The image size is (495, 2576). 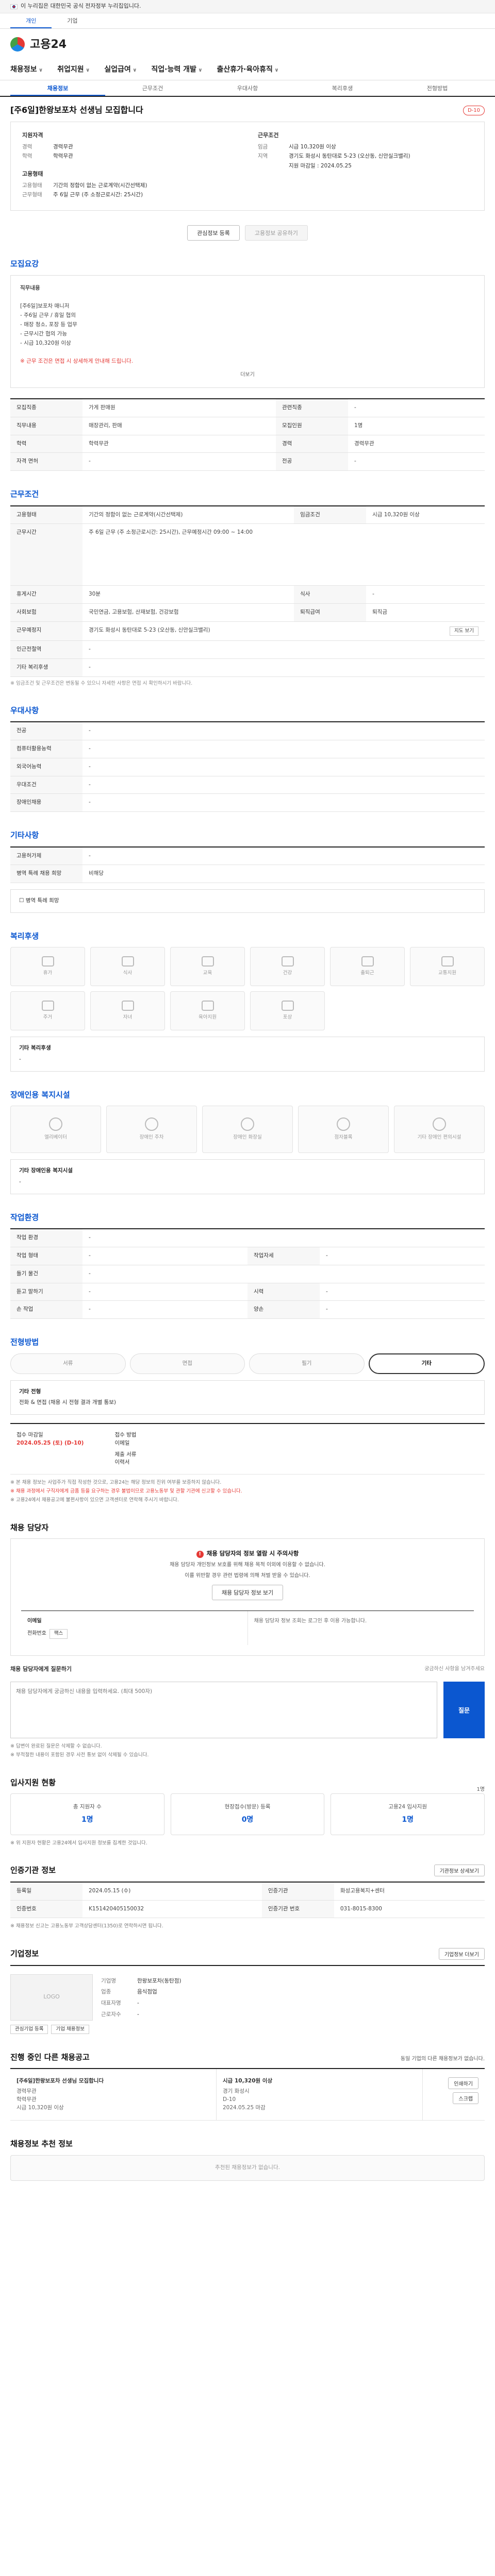 What do you see at coordinates (179, 408) in the screenshot?
I see `table-value: 가게 판매원` at bounding box center [179, 408].